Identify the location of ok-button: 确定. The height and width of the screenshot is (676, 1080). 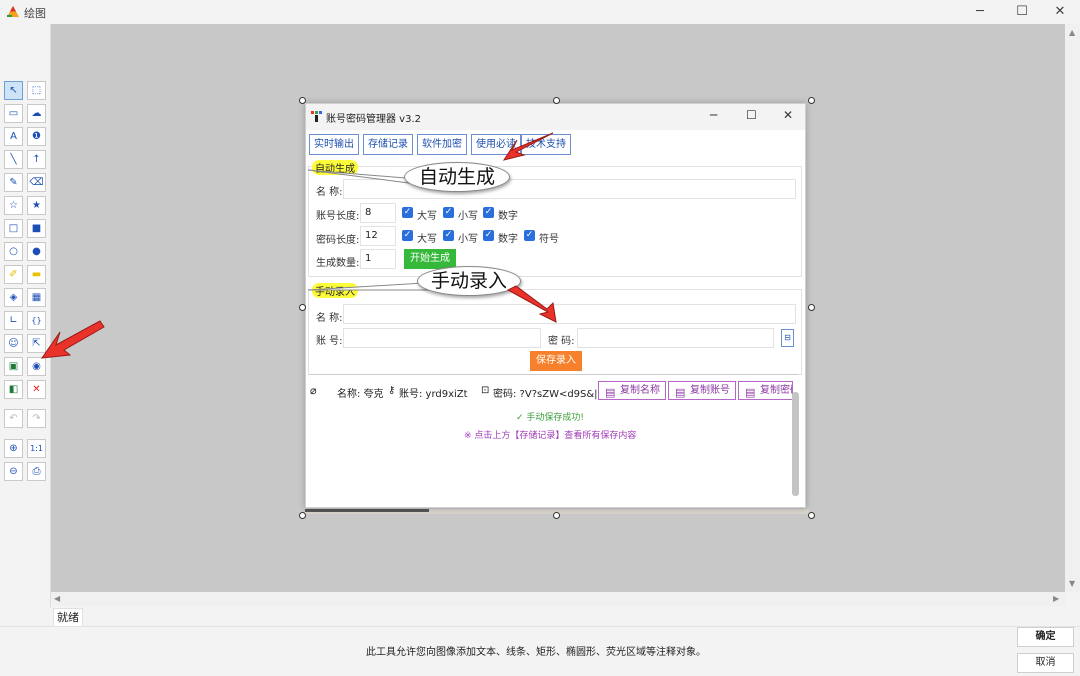
(1045, 637).